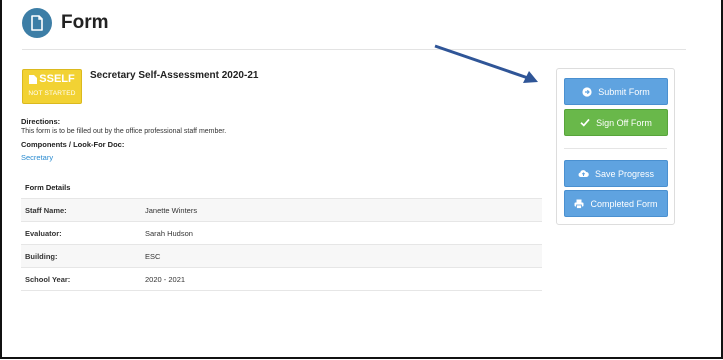  I want to click on save-progress-button: Save Progress, so click(616, 173).